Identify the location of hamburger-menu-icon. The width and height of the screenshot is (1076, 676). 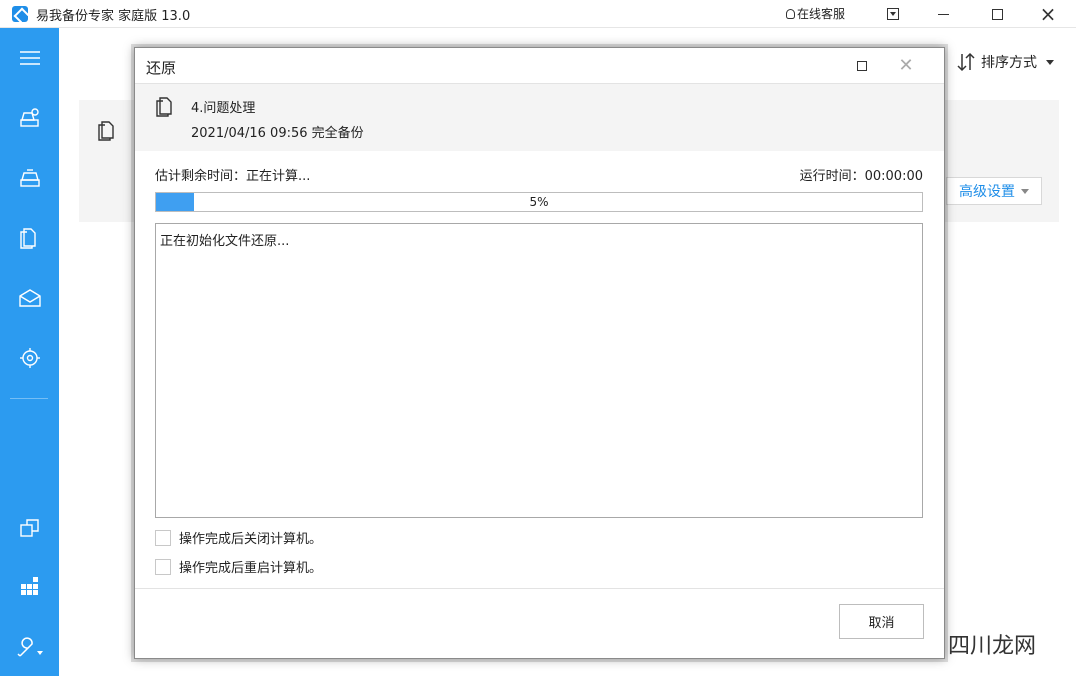
(29, 58).